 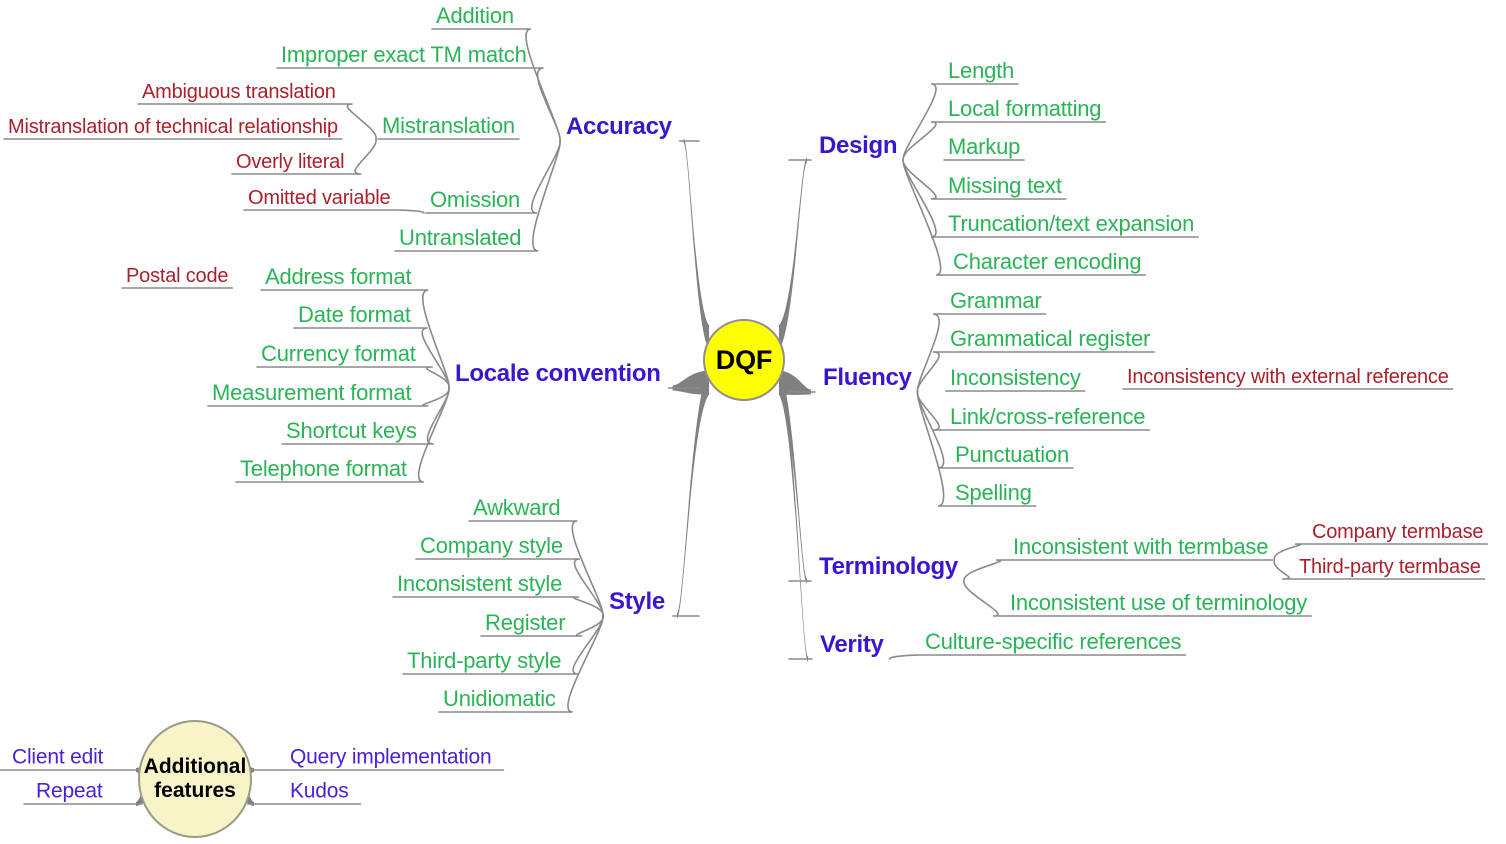 What do you see at coordinates (484, 661) in the screenshot?
I see `node-third-party-style: Third-party style` at bounding box center [484, 661].